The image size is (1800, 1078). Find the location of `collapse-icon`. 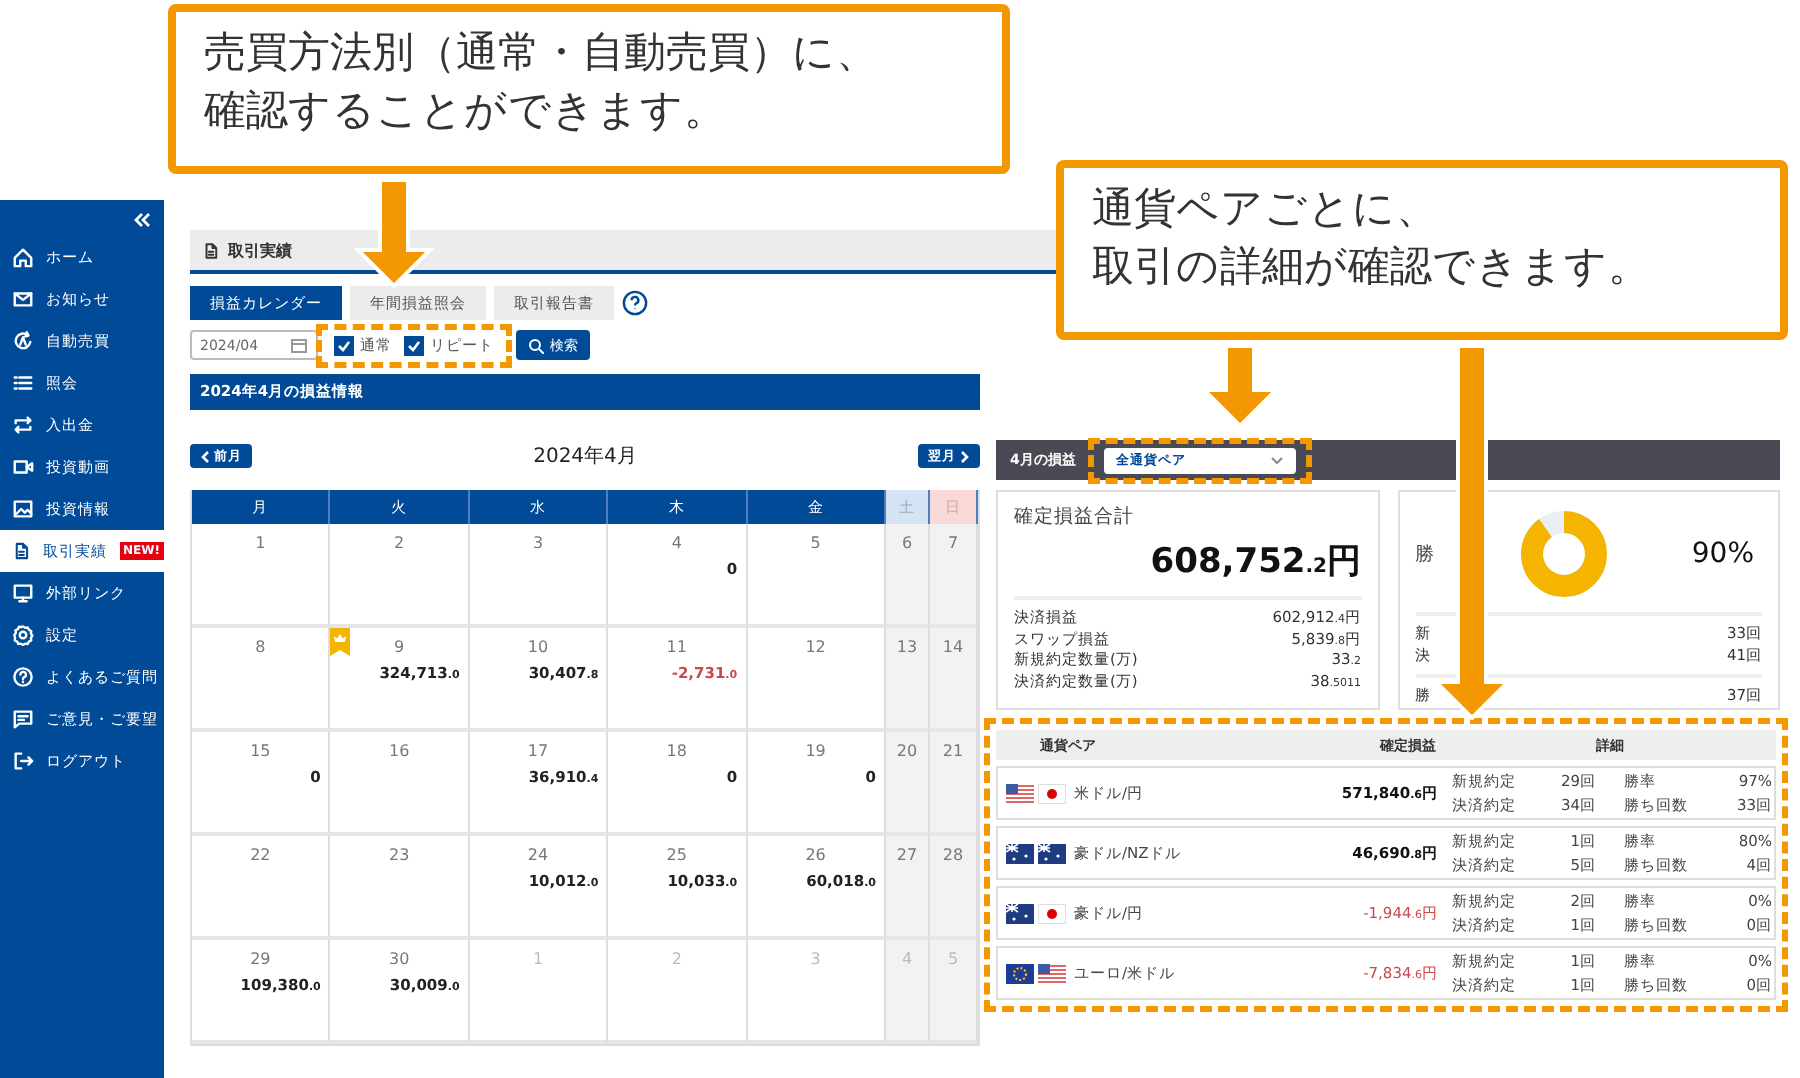

collapse-icon is located at coordinates (142, 220).